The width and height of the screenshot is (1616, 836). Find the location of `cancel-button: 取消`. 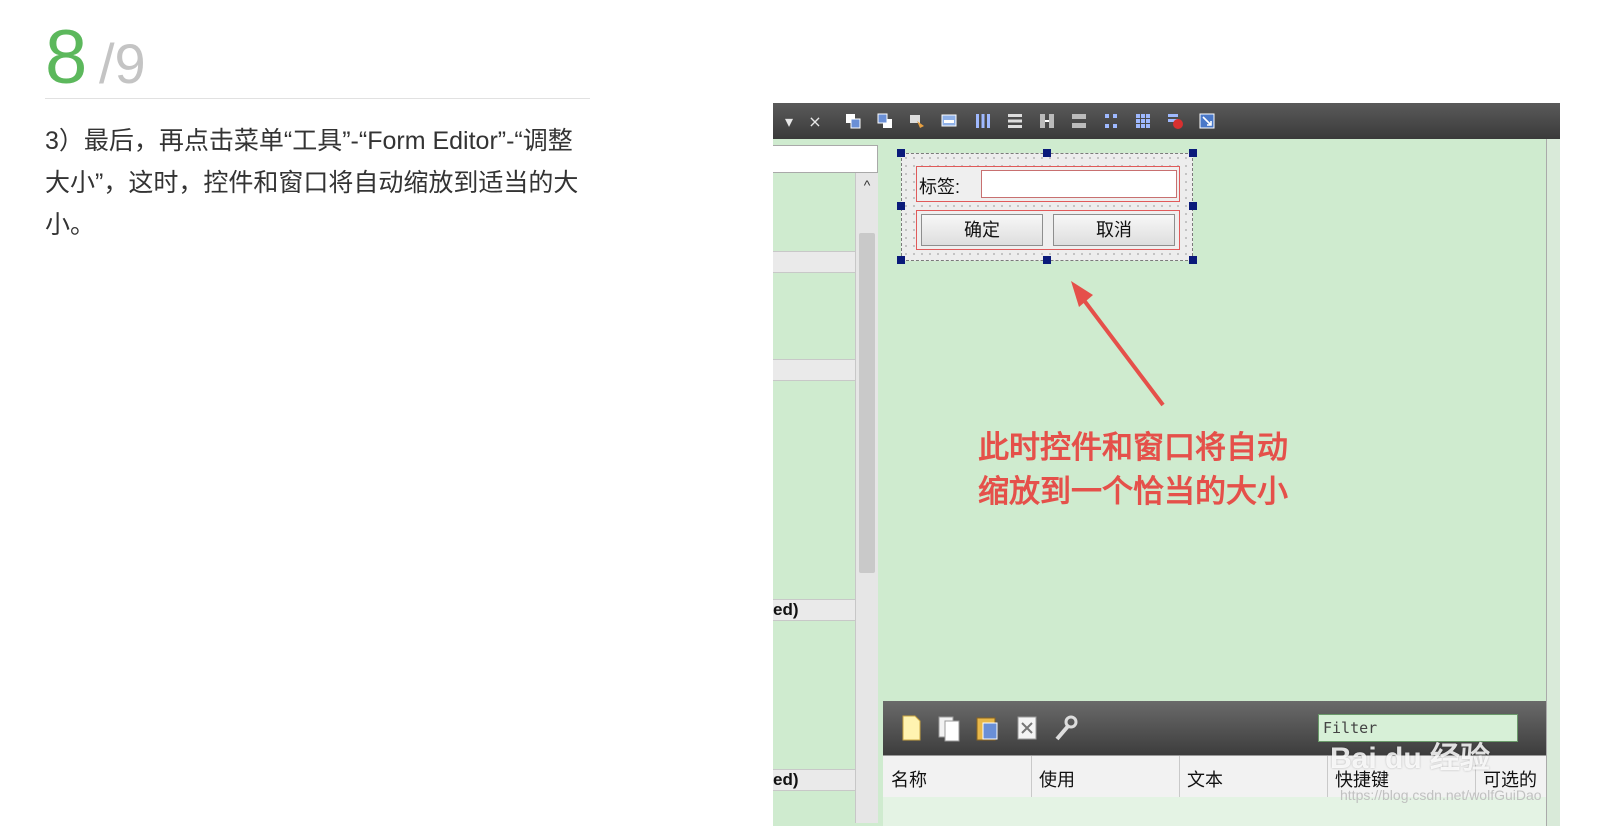

cancel-button: 取消 is located at coordinates (1114, 230).